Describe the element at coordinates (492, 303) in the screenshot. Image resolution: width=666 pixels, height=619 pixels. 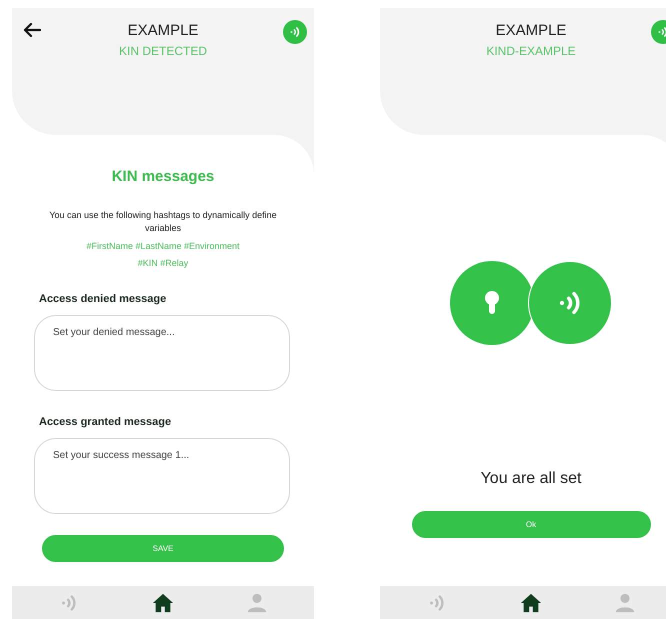
I see `keyhole-icon` at that location.